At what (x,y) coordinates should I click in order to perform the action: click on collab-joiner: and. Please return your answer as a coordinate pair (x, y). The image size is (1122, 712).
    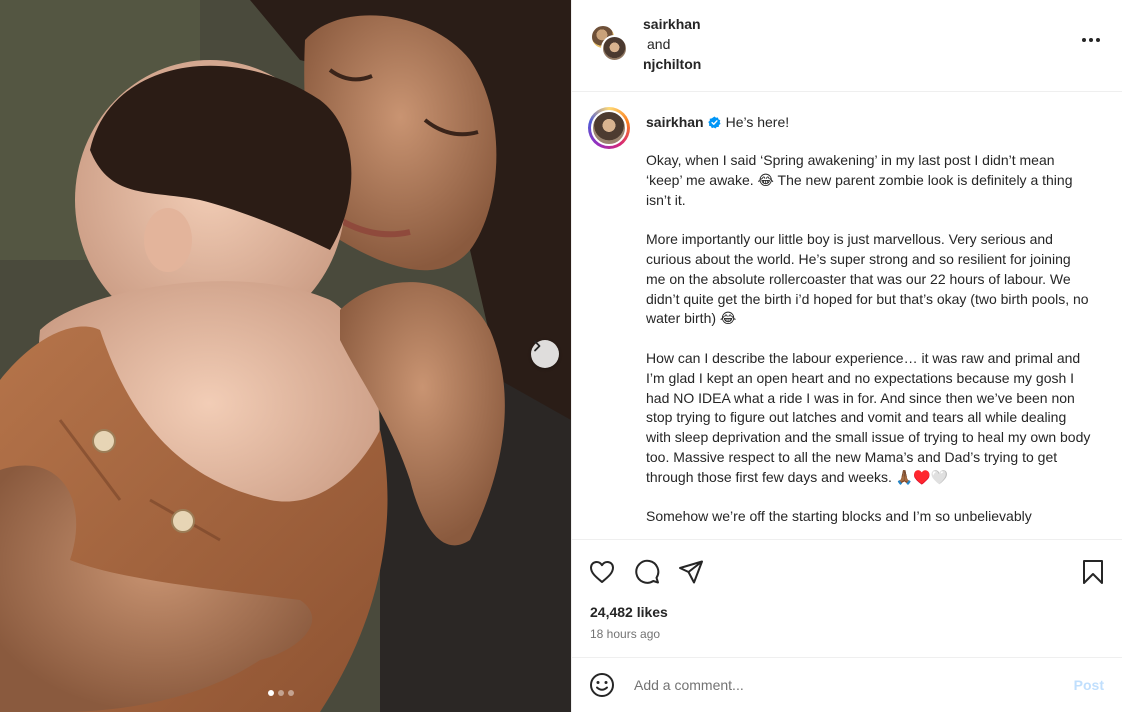
    Looking at the image, I should click on (659, 44).